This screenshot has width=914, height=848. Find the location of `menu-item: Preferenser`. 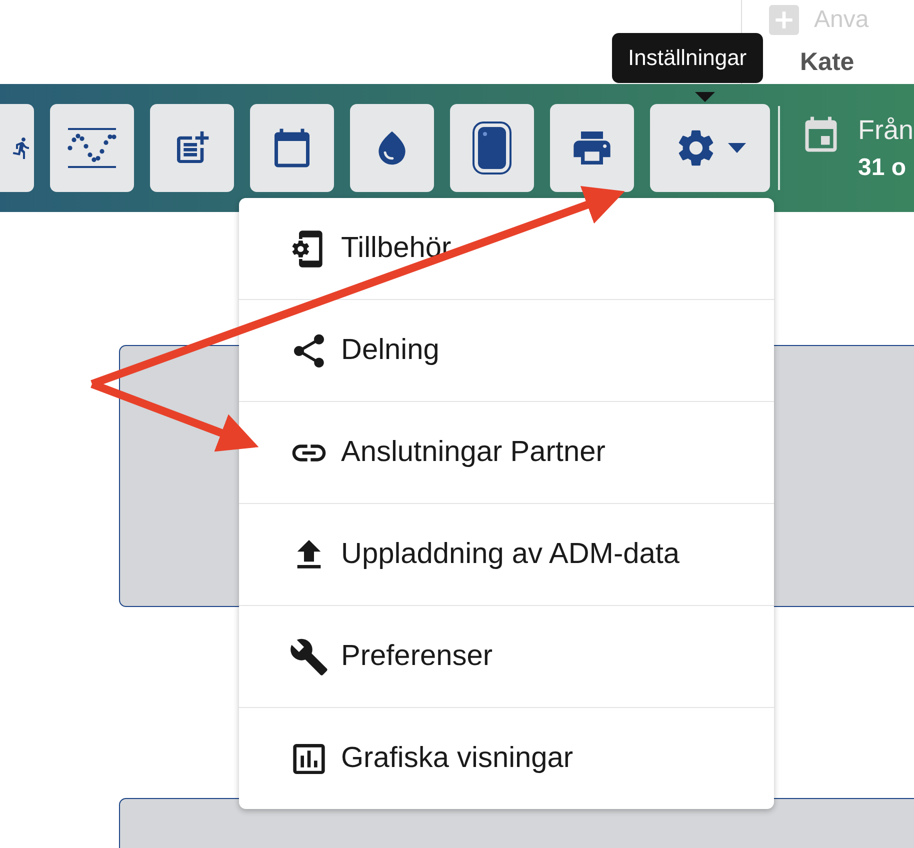

menu-item: Preferenser is located at coordinates (506, 656).